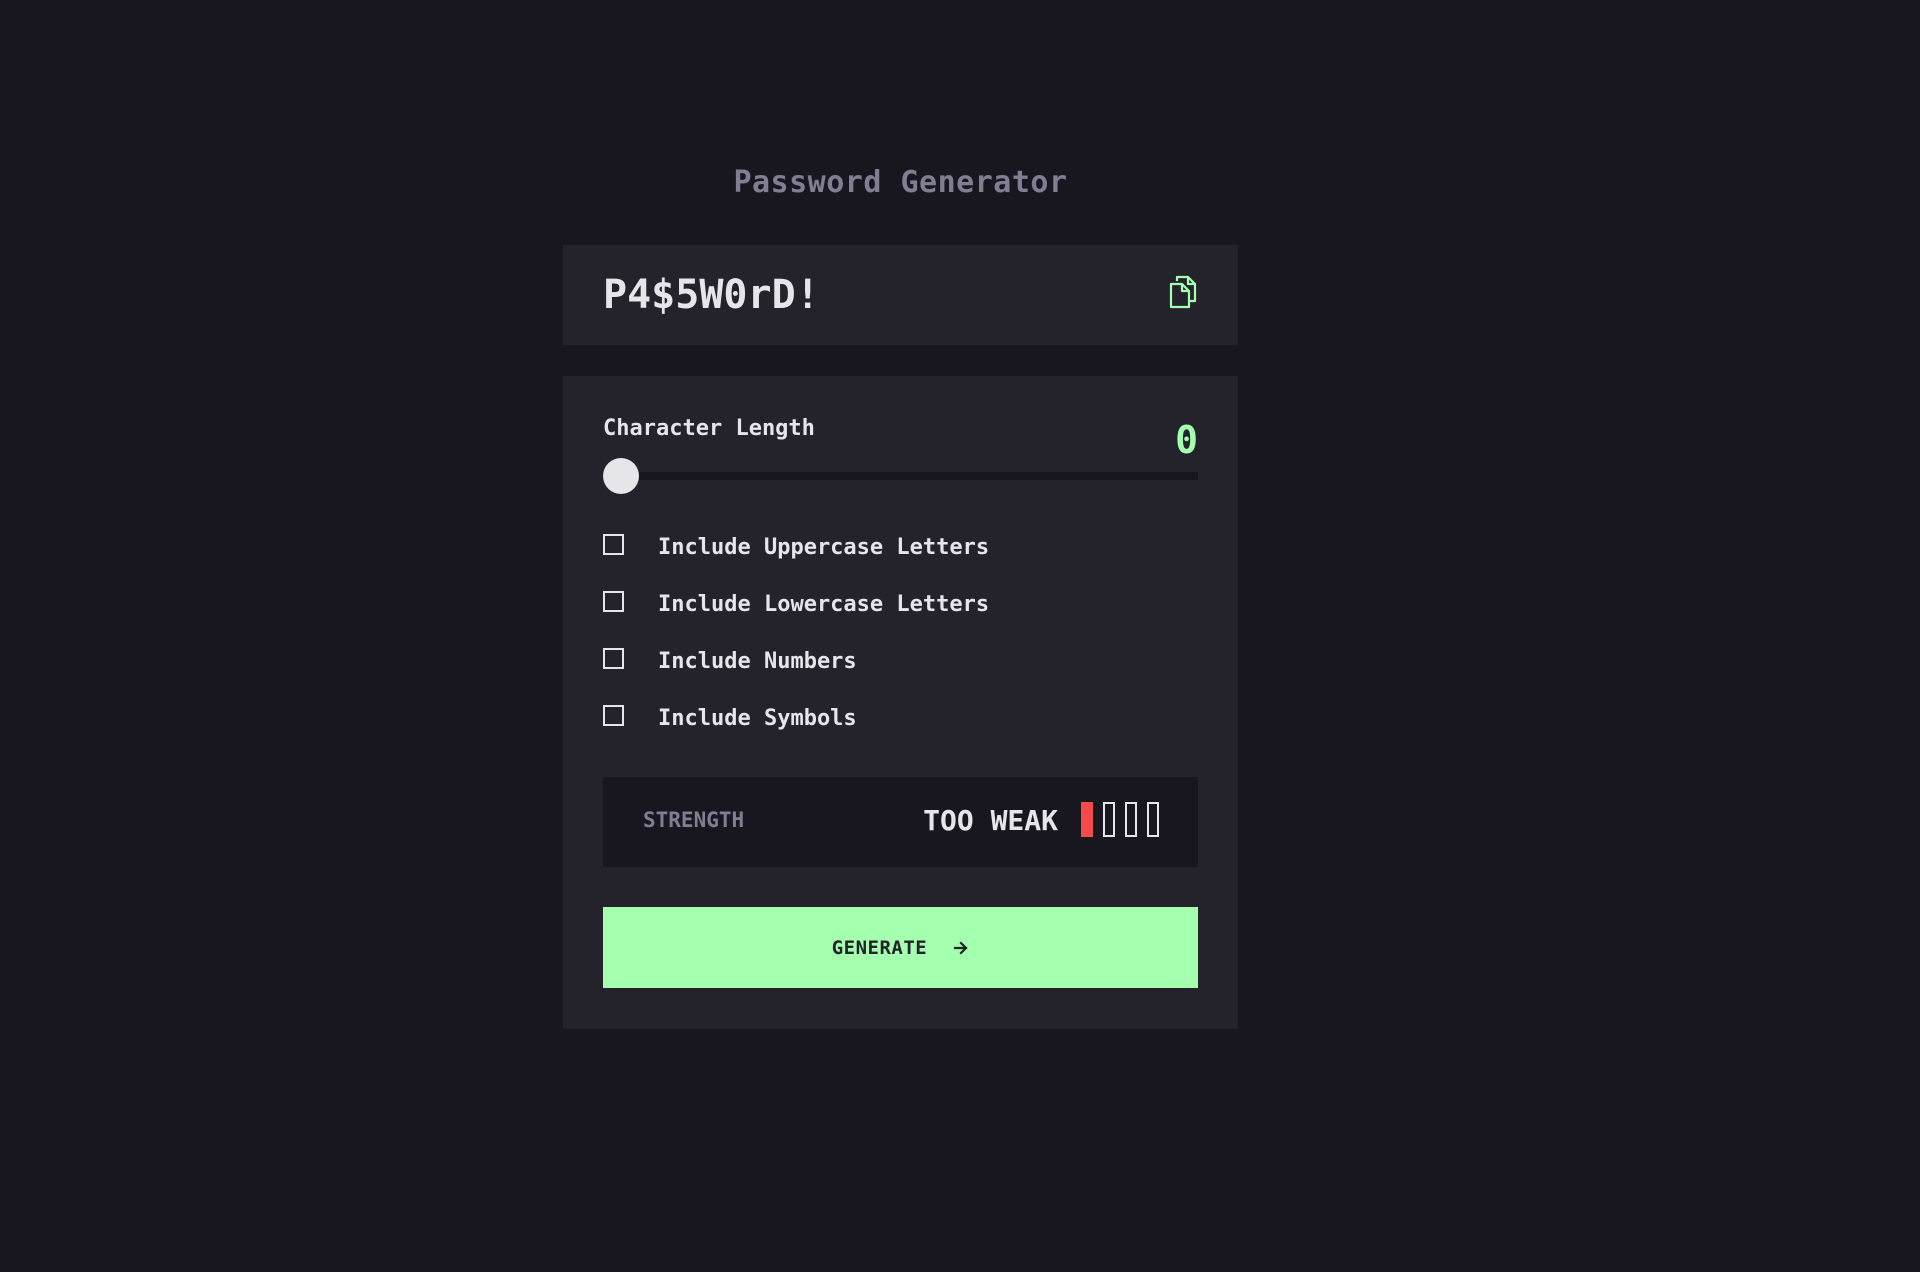 This screenshot has height=1272, width=1920. I want to click on option-numbers: Include Numbers, so click(900, 676).